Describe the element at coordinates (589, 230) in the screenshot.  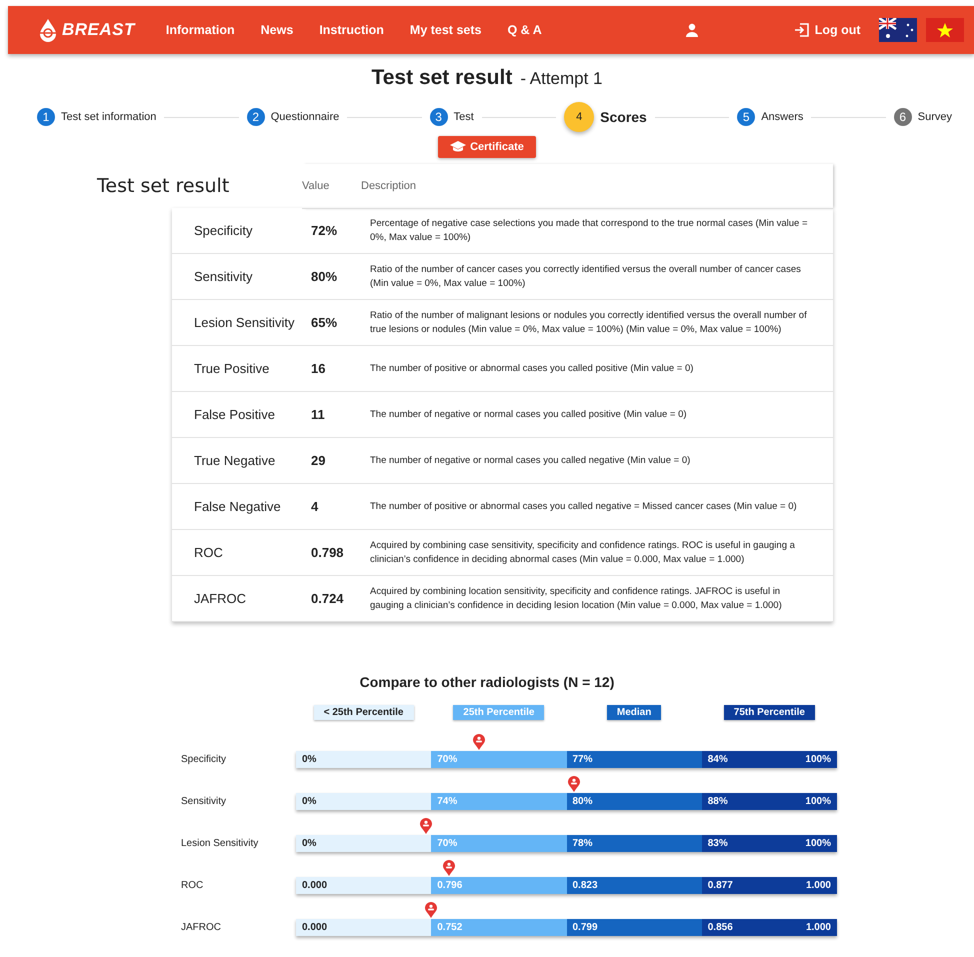
I see `metric-description: Percentage of negative case selections you made that correspond to the true normal cases (Min value = 0%, Max value = 100%)` at that location.